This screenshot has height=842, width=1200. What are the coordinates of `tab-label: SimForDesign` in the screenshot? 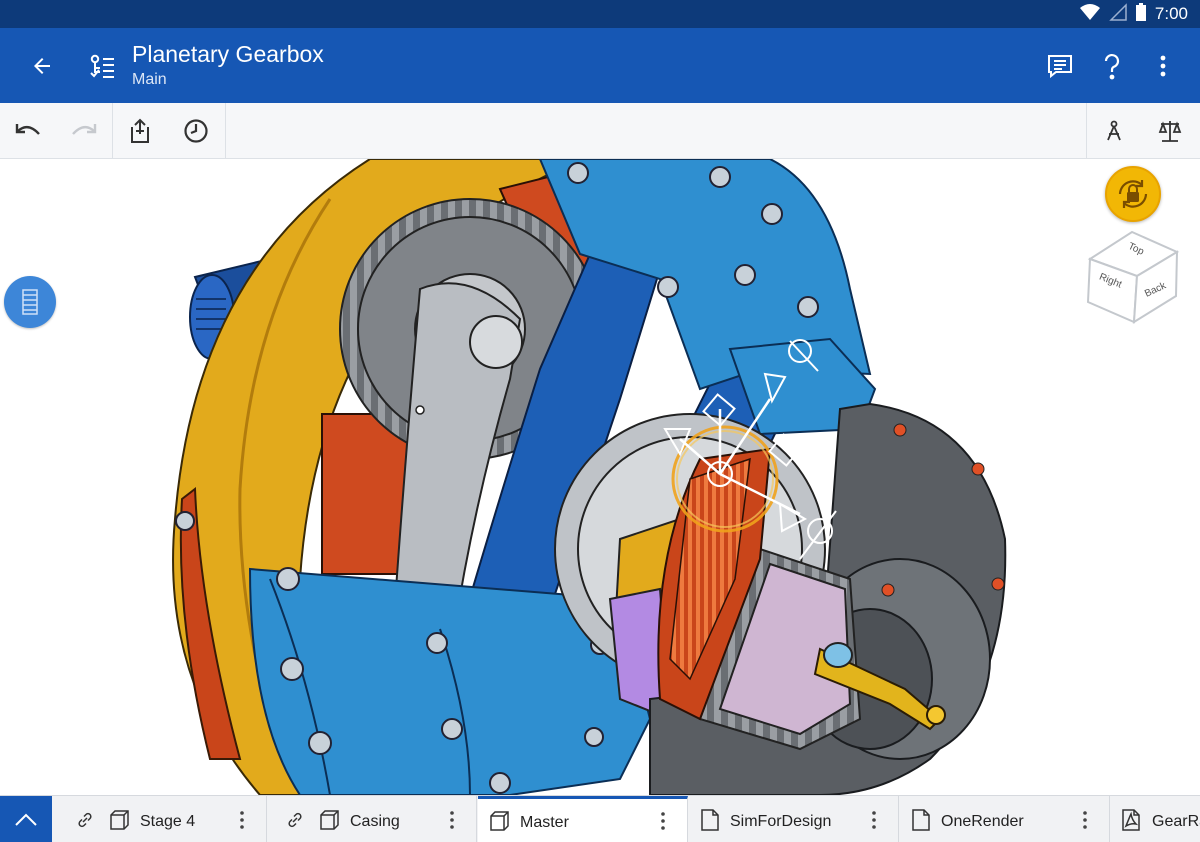 It's located at (781, 821).